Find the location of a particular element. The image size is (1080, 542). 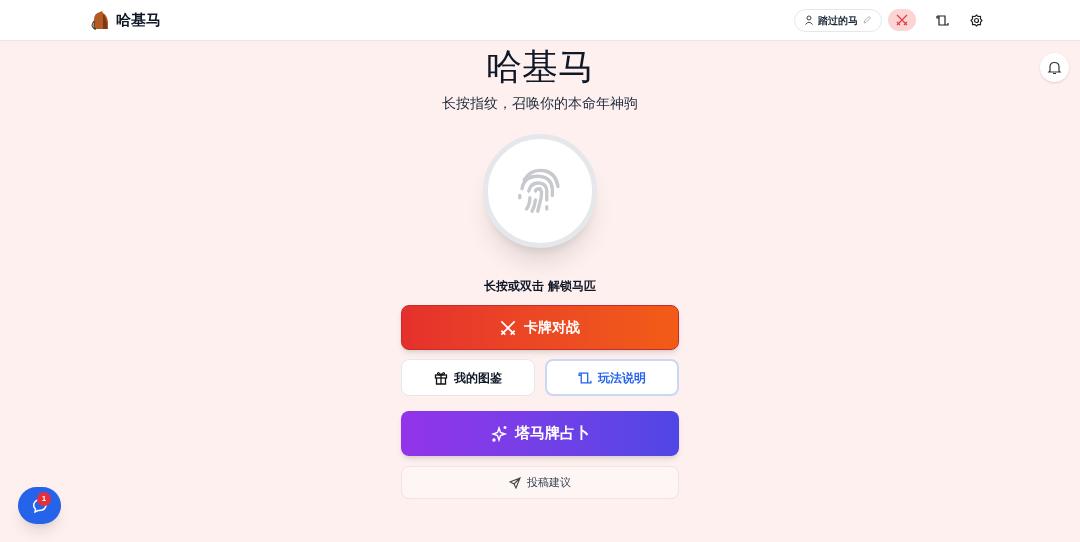

user-name-button: 踏过的马 is located at coordinates (838, 20).